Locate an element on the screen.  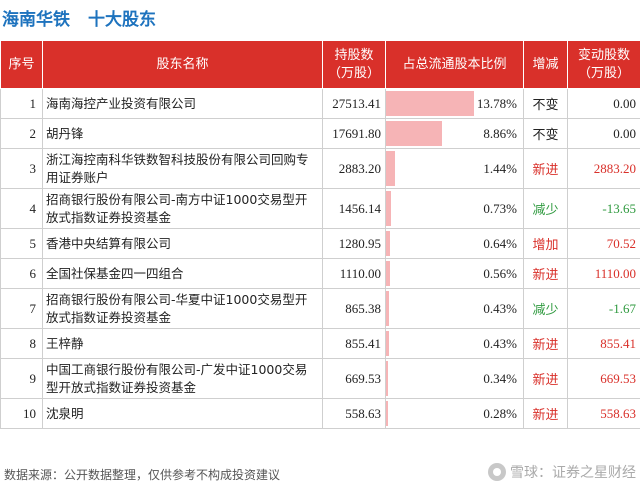
delta-value: 669.53 is located at coordinates (603, 378).